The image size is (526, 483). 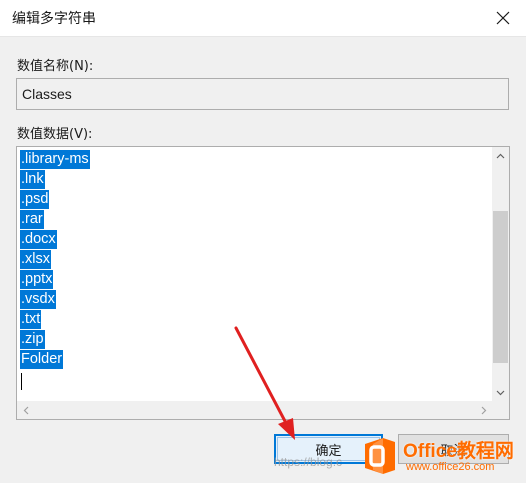 What do you see at coordinates (55, 179) in the screenshot?
I see `value-data-line: .lnk` at bounding box center [55, 179].